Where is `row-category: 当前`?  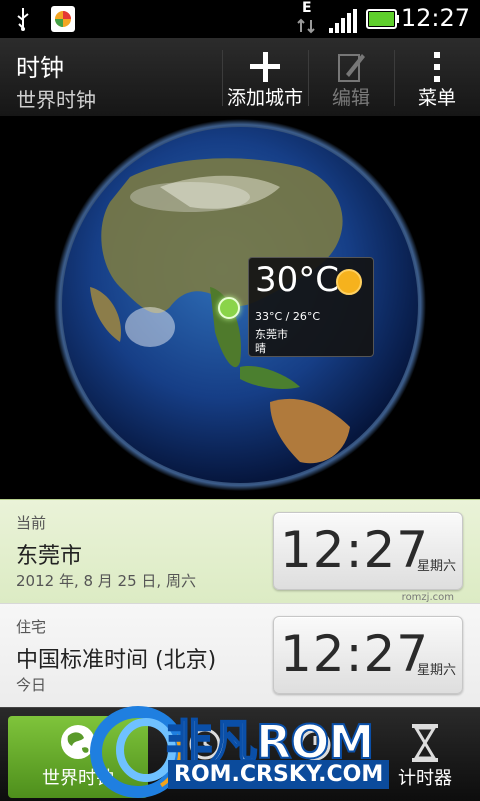
row-category: 当前 is located at coordinates (31, 523).